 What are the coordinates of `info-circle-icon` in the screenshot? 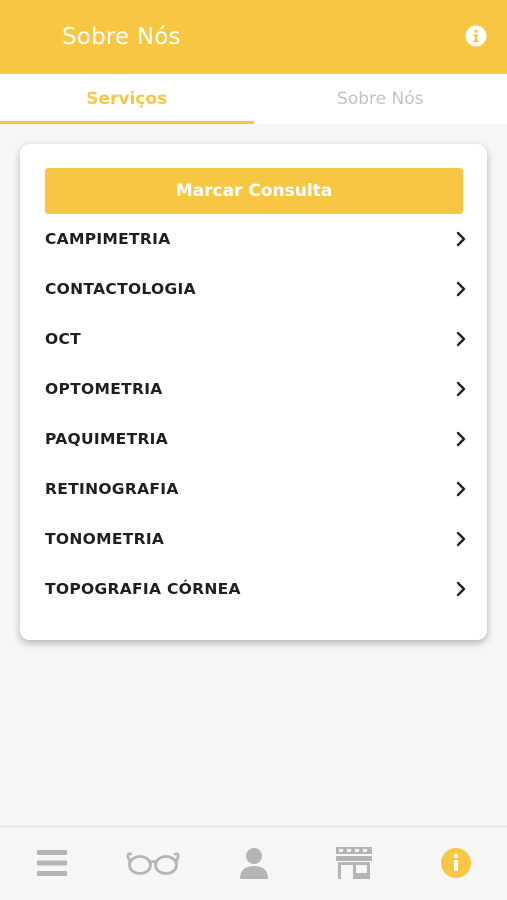 It's located at (476, 36).